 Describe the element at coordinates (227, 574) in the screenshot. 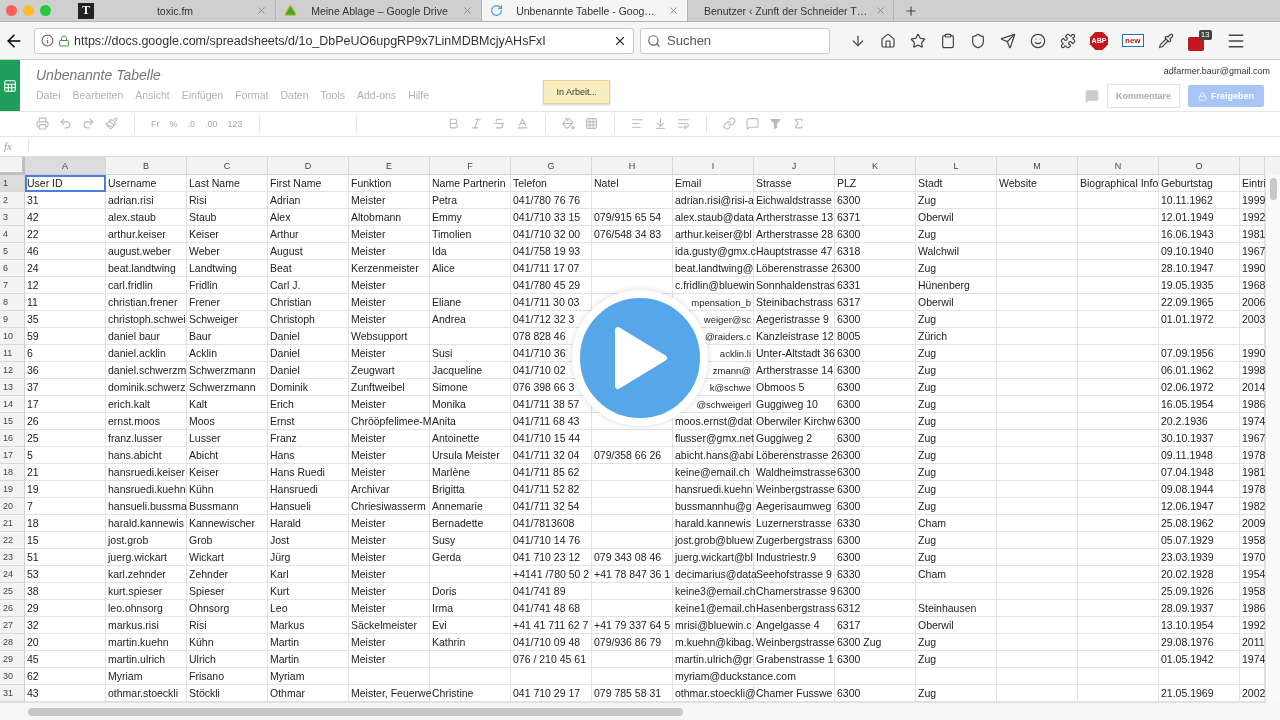

I see `table-cell: Zehnder` at that location.